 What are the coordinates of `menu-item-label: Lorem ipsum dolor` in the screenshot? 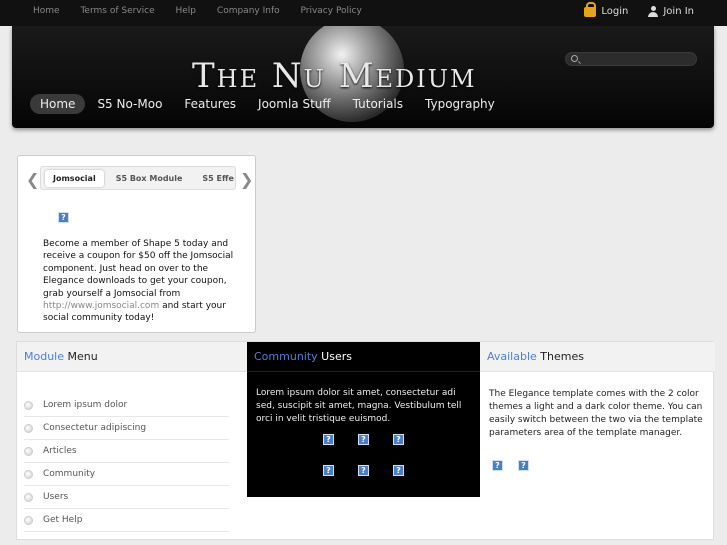 It's located at (85, 405).